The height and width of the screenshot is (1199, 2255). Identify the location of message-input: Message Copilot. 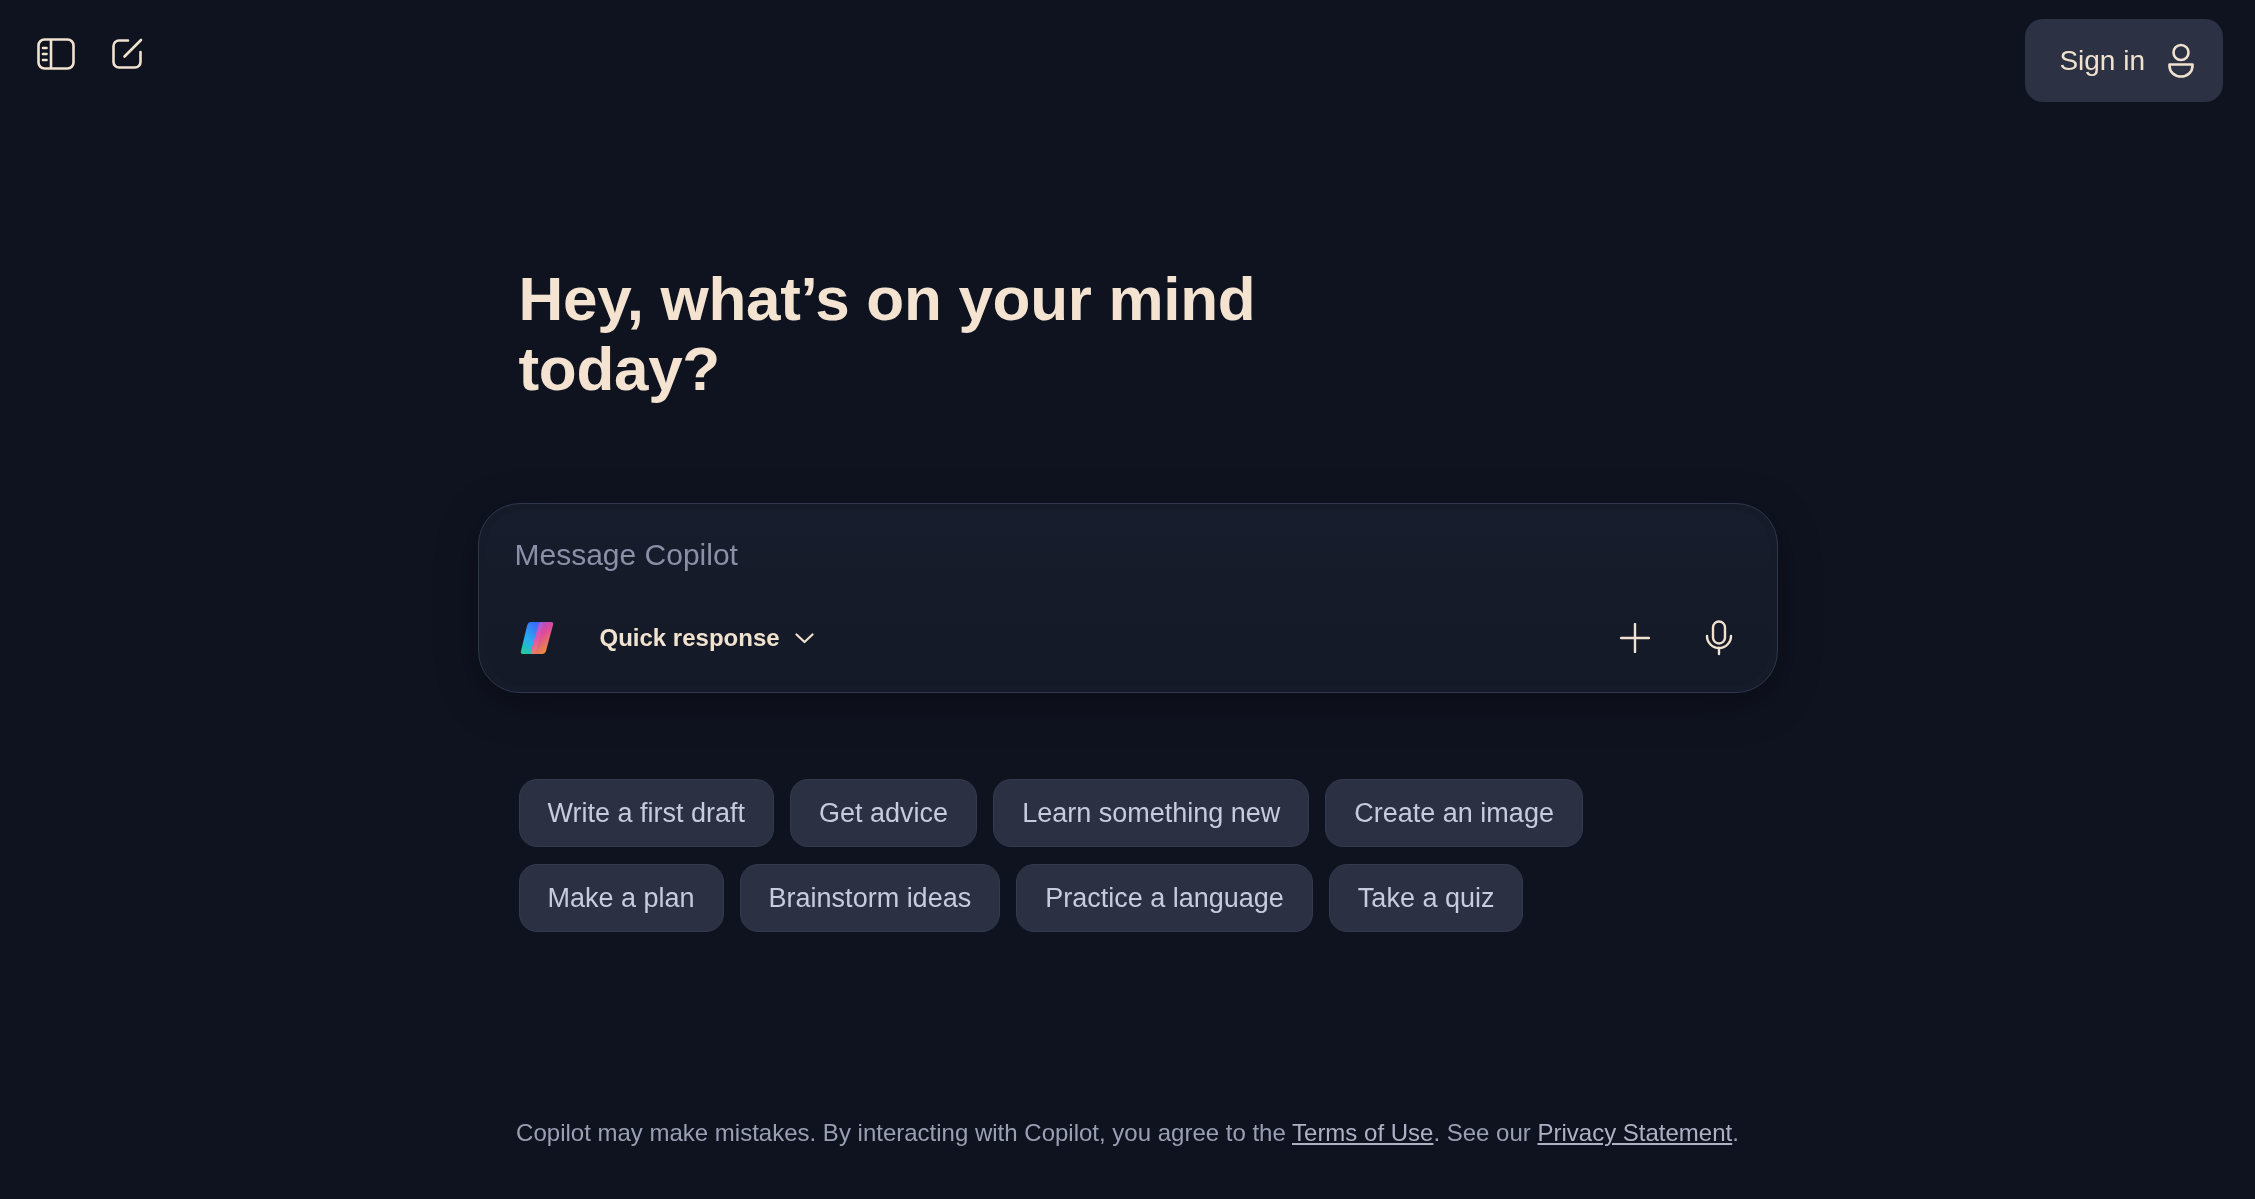
(1125, 555).